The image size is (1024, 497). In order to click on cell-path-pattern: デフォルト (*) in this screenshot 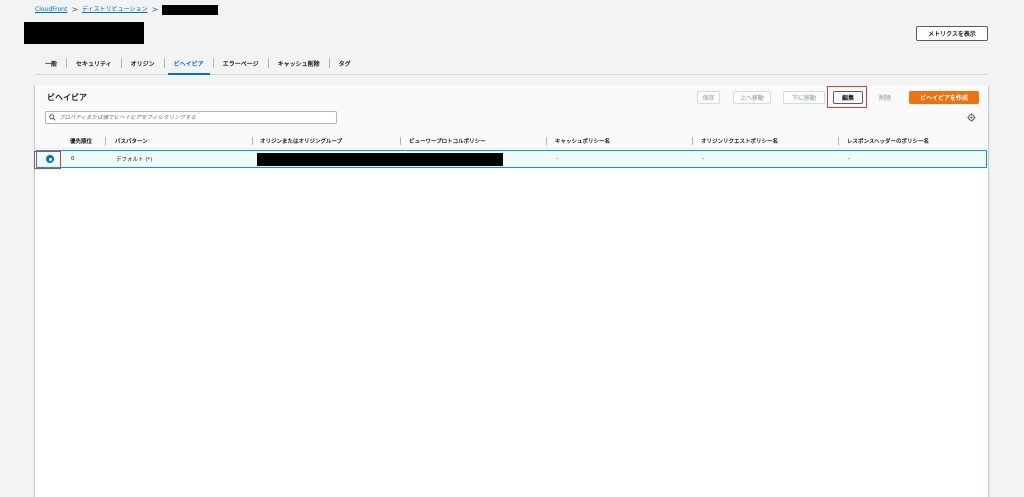, I will do `click(134, 160)`.